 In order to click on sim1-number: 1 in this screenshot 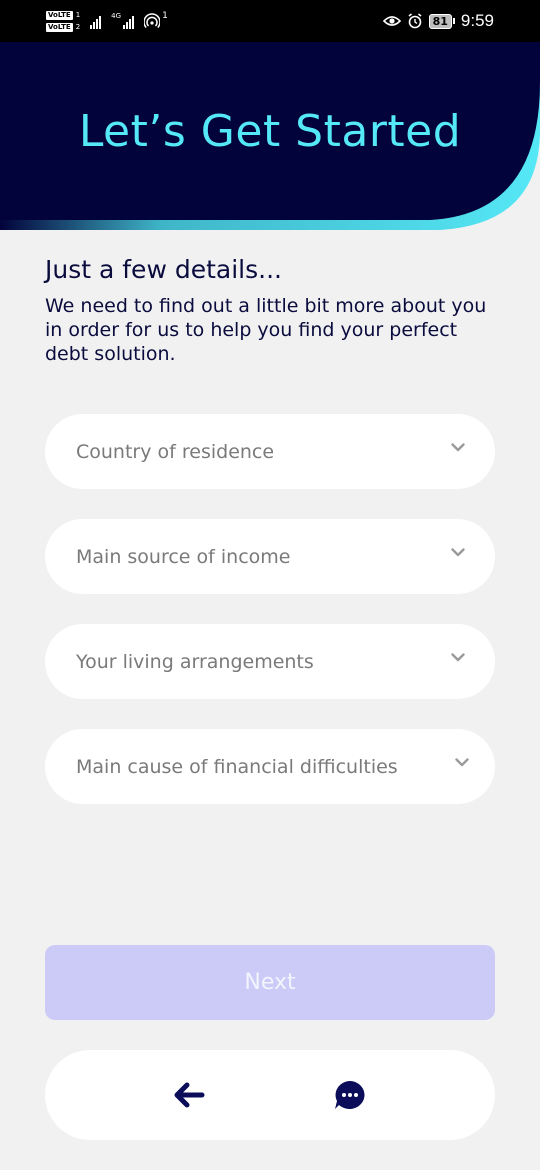, I will do `click(78, 14)`.